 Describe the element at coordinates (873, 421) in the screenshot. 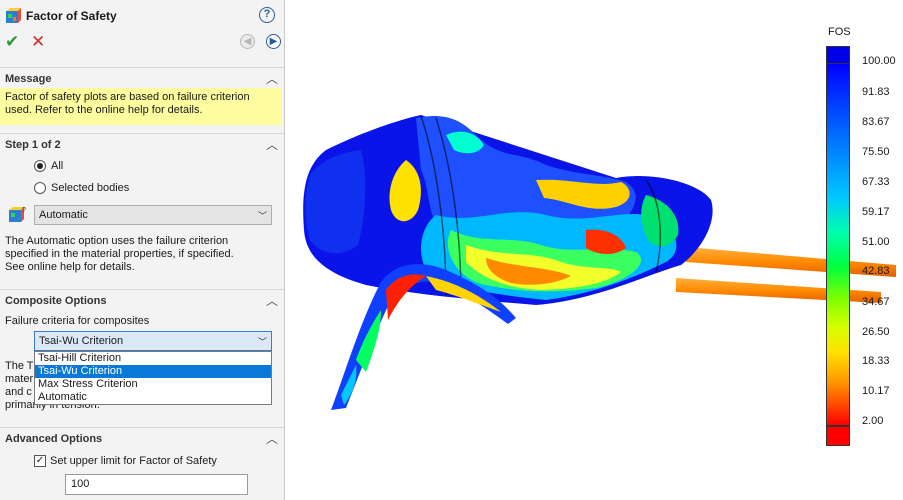

I see `legend-tick-label: 2.00` at that location.